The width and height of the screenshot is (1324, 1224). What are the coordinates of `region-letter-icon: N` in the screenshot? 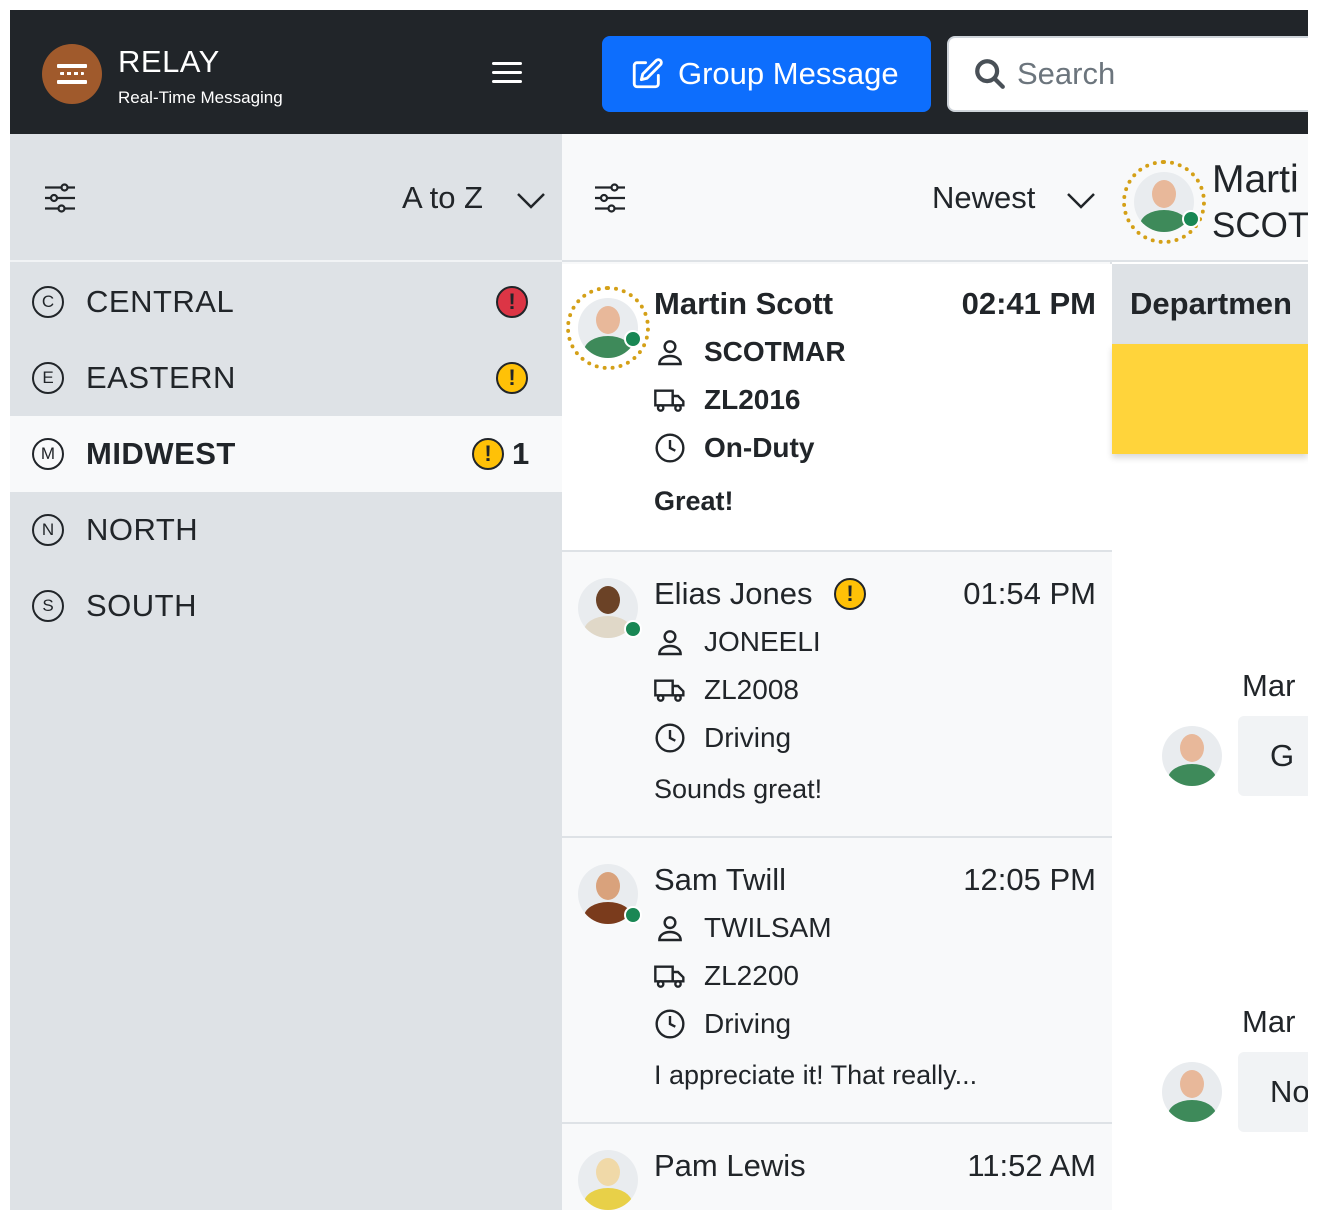 It's located at (48, 530).